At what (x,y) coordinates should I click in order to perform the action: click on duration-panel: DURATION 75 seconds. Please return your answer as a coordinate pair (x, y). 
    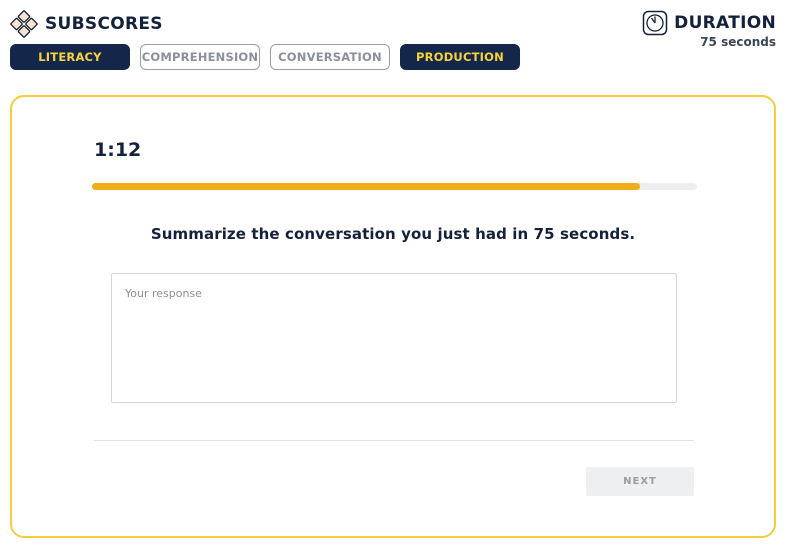
    Looking at the image, I should click on (709, 29).